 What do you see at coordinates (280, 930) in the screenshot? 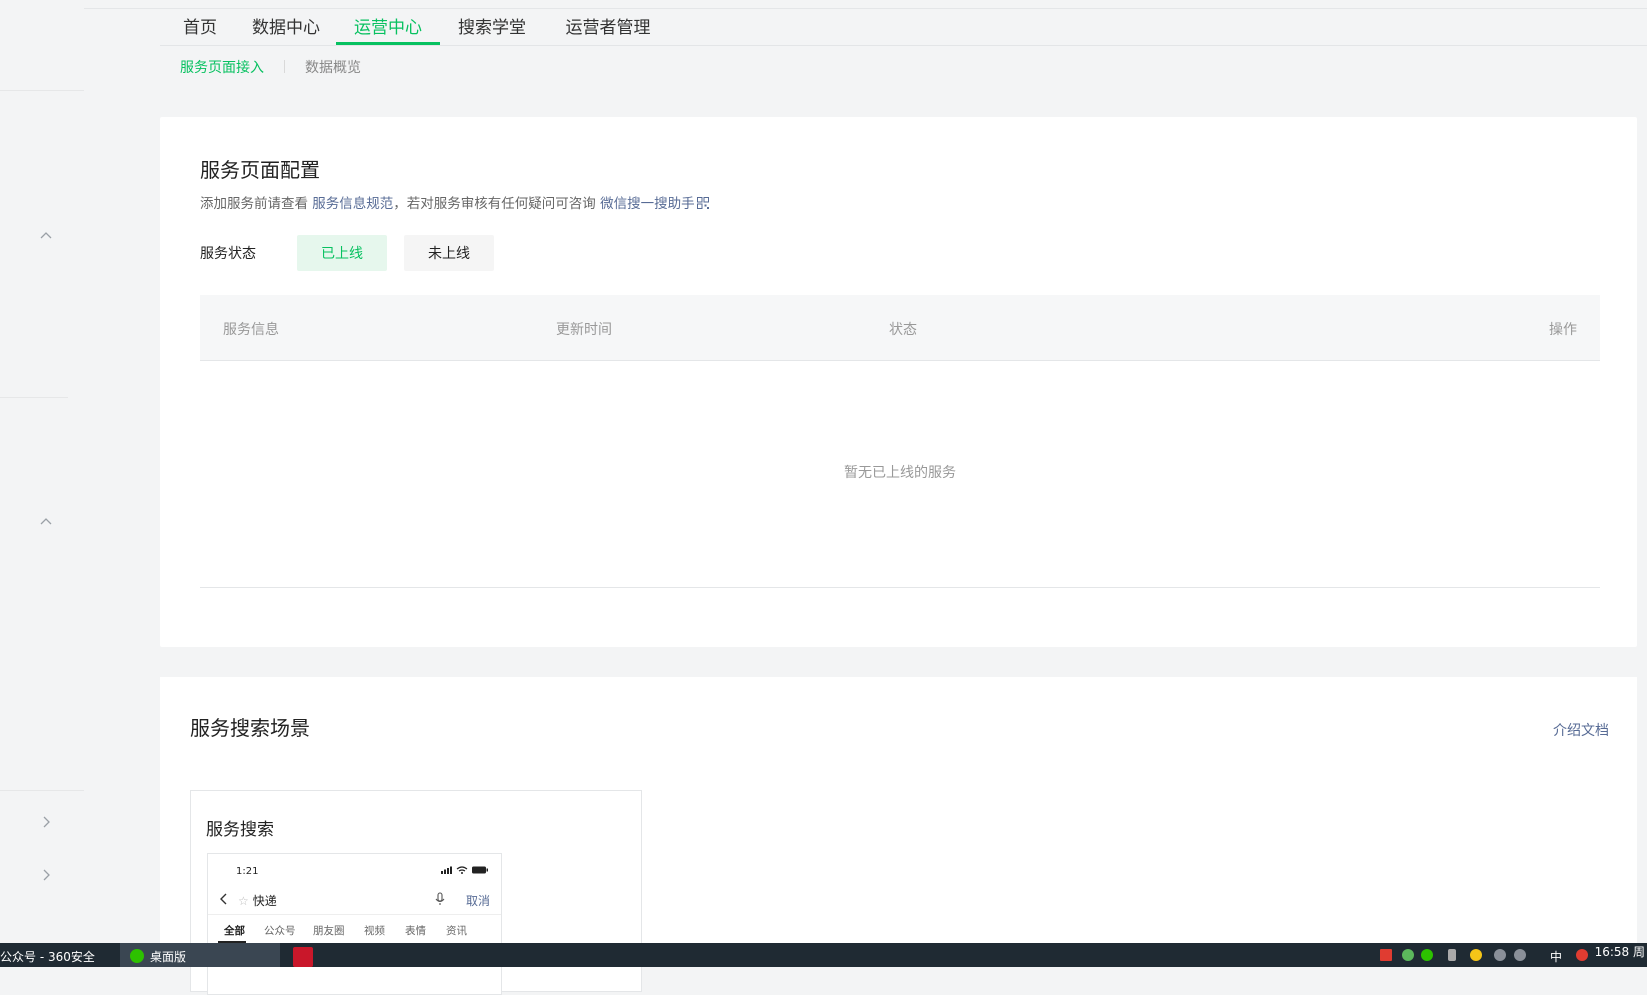
I see `phone-tab-official-accounts: 公众号` at bounding box center [280, 930].